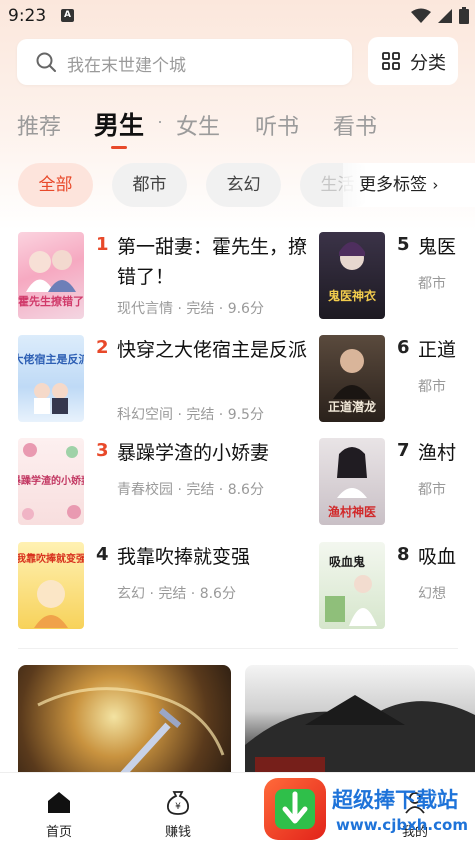 The width and height of the screenshot is (475, 844). What do you see at coordinates (27, 16) in the screenshot?
I see `status-time: 9:23` at bounding box center [27, 16].